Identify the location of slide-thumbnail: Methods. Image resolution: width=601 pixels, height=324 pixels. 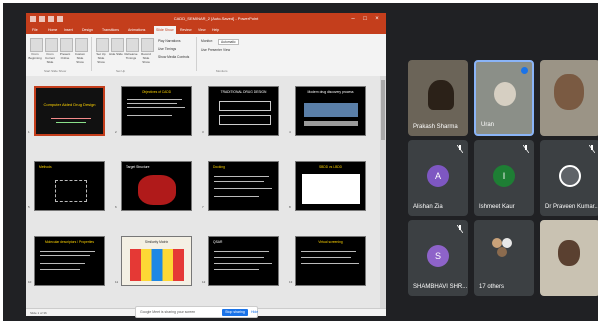
(69, 186).